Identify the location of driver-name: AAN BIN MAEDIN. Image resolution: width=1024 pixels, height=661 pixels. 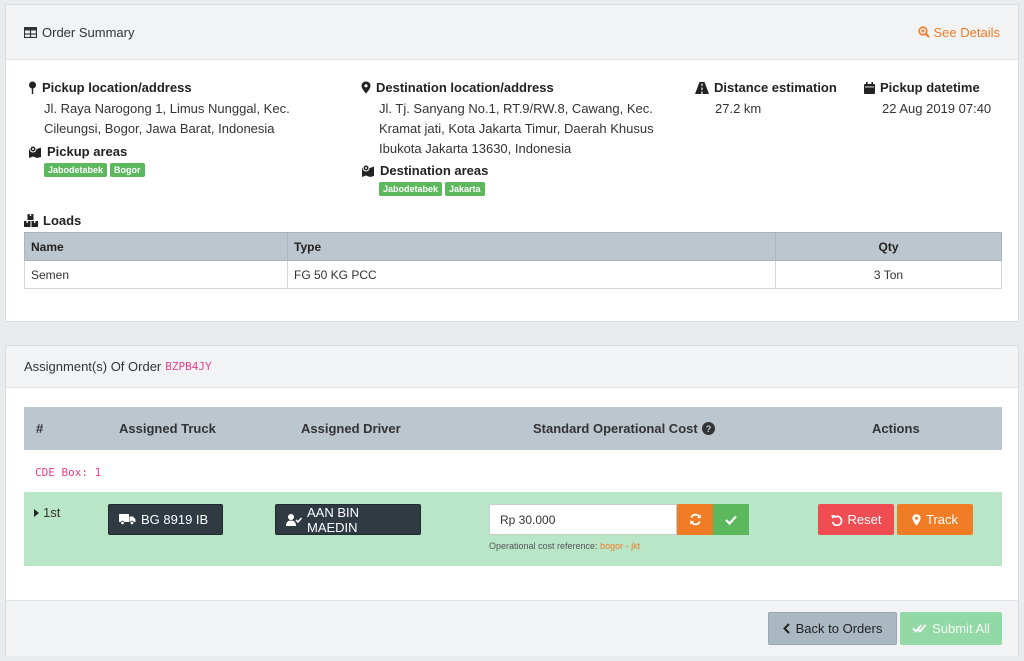
(333, 519).